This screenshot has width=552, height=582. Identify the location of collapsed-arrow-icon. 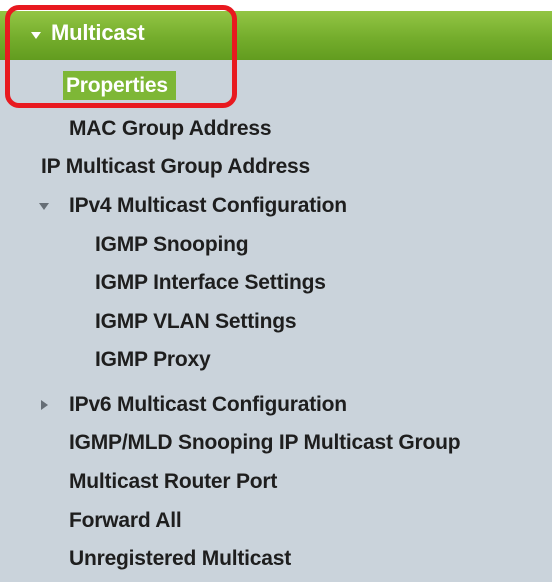
(44, 405).